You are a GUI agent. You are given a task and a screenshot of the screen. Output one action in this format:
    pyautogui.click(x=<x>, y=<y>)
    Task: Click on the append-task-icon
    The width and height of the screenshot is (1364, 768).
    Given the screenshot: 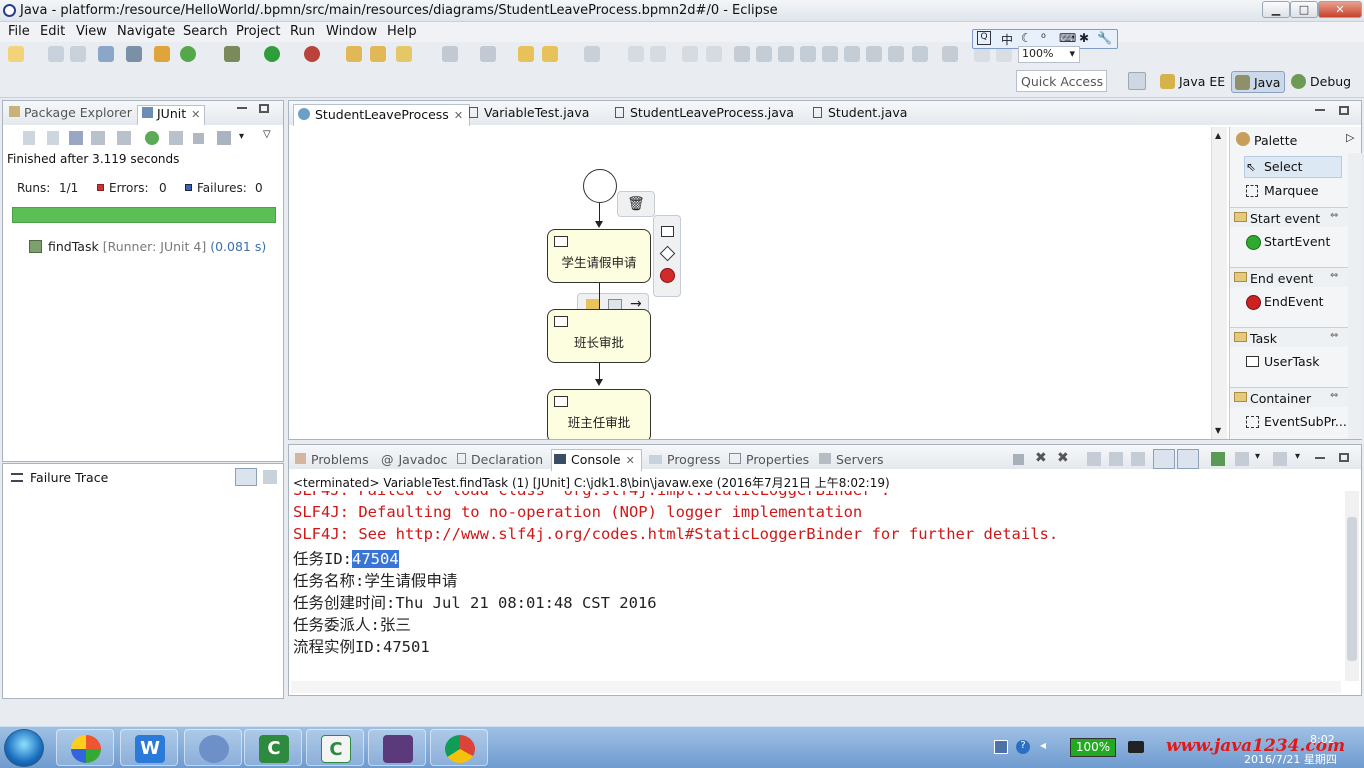 What is the action you would take?
    pyautogui.click(x=667, y=231)
    